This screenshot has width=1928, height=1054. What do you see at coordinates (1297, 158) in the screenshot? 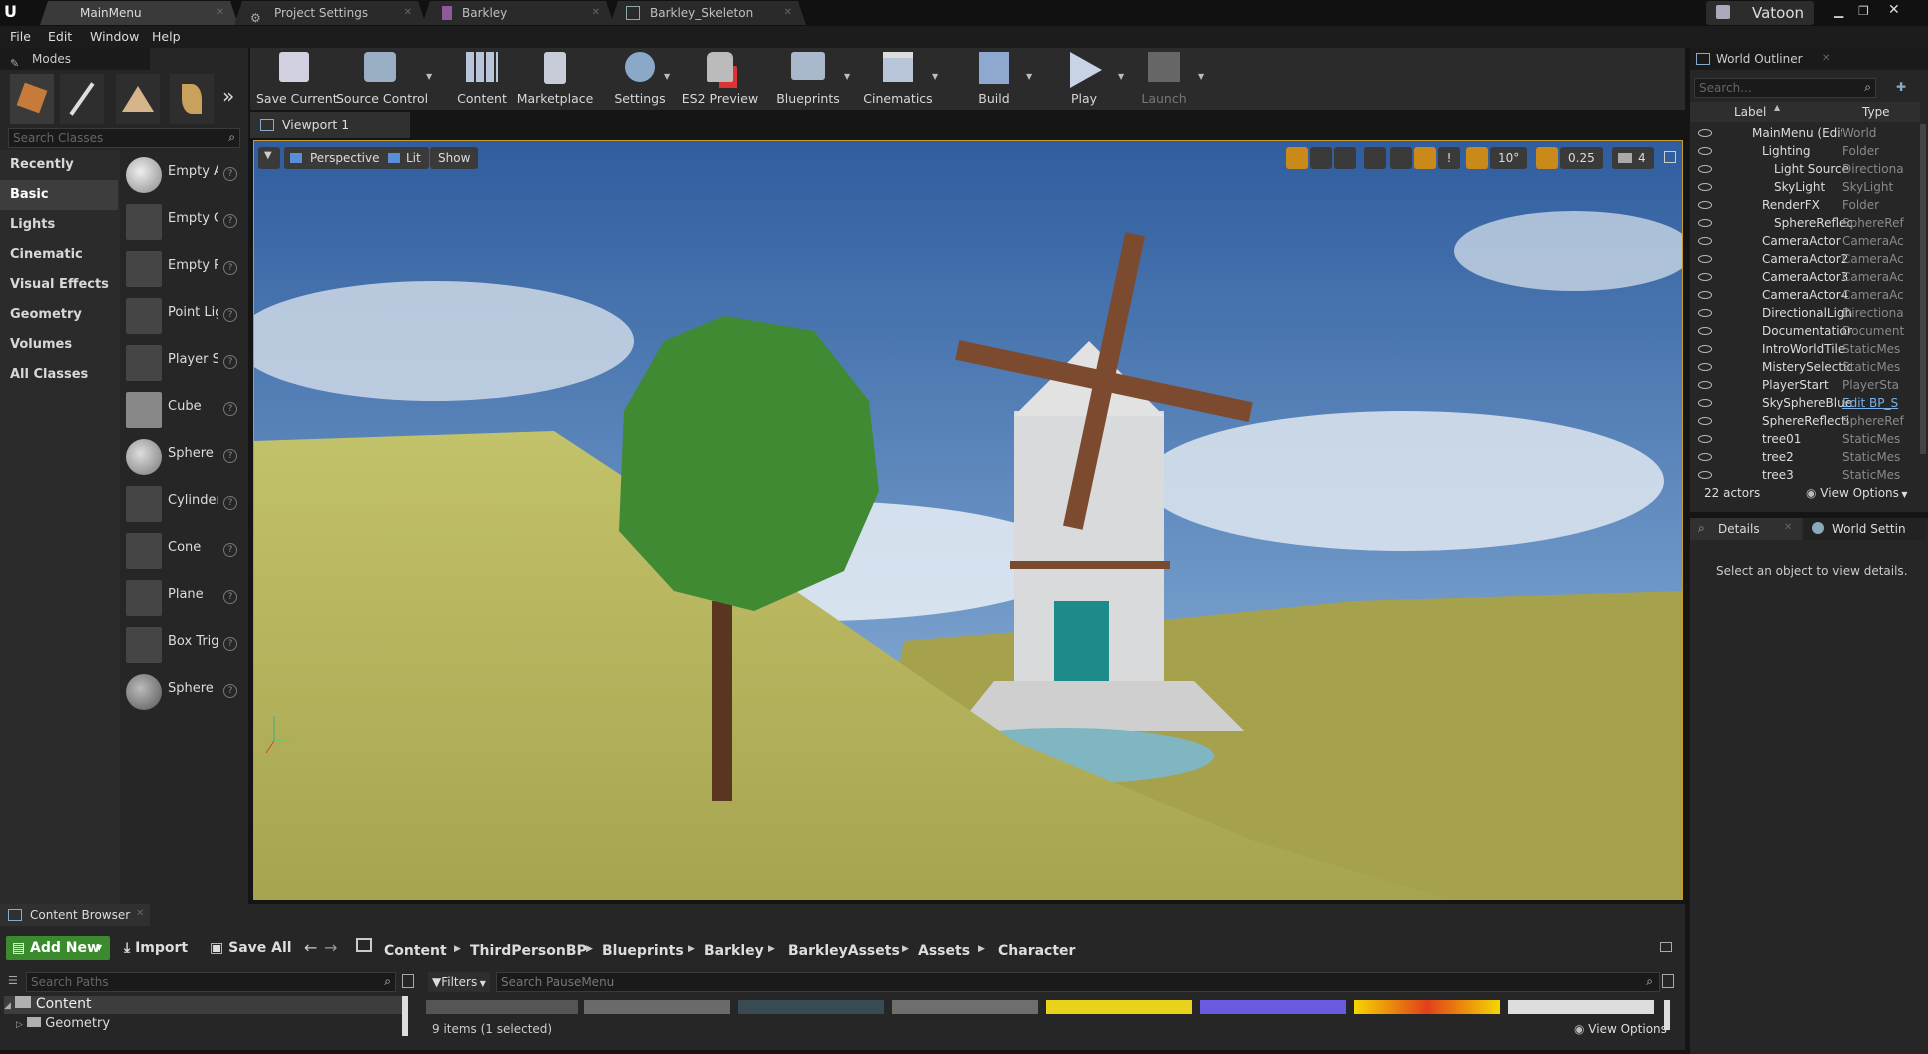
I see `translate-tool-icon` at bounding box center [1297, 158].